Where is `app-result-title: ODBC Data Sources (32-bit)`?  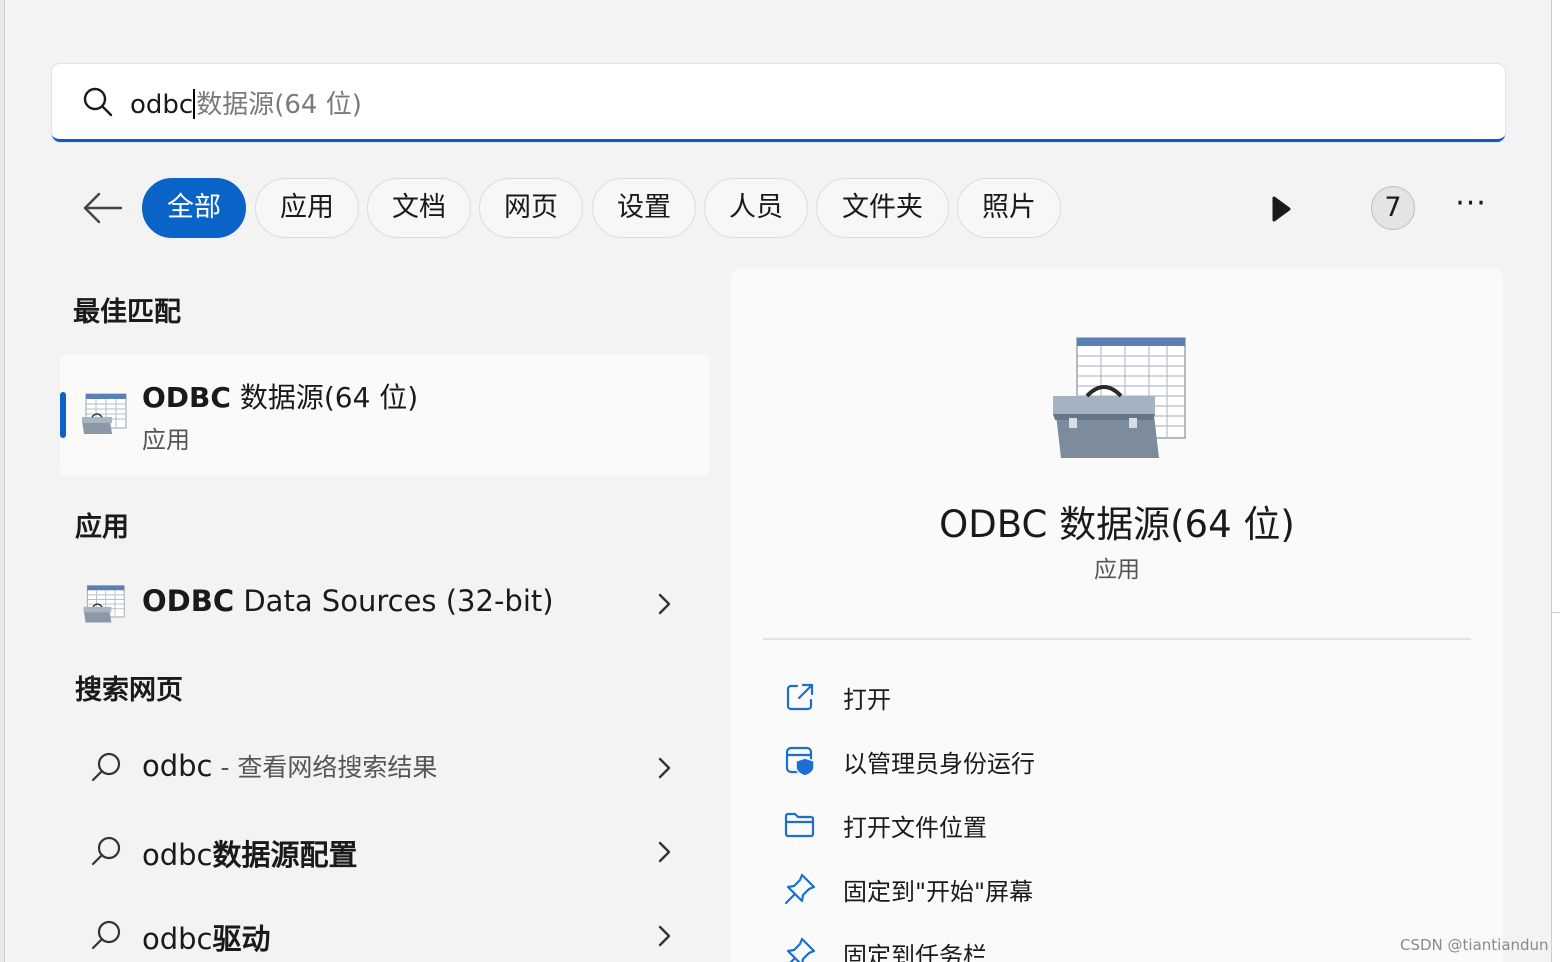 app-result-title: ODBC Data Sources (32-bit) is located at coordinates (348, 601).